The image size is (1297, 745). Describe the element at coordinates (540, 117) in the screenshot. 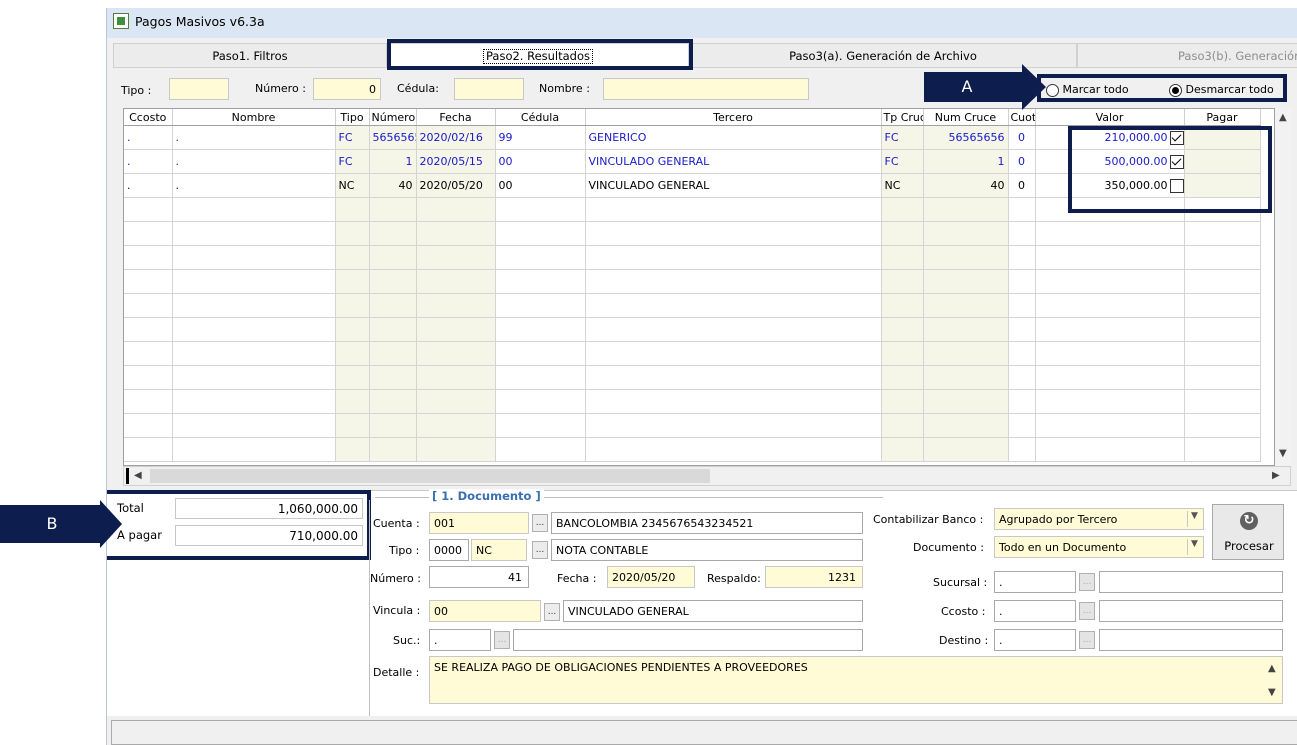

I see `col-header-cedula: Cédula` at that location.